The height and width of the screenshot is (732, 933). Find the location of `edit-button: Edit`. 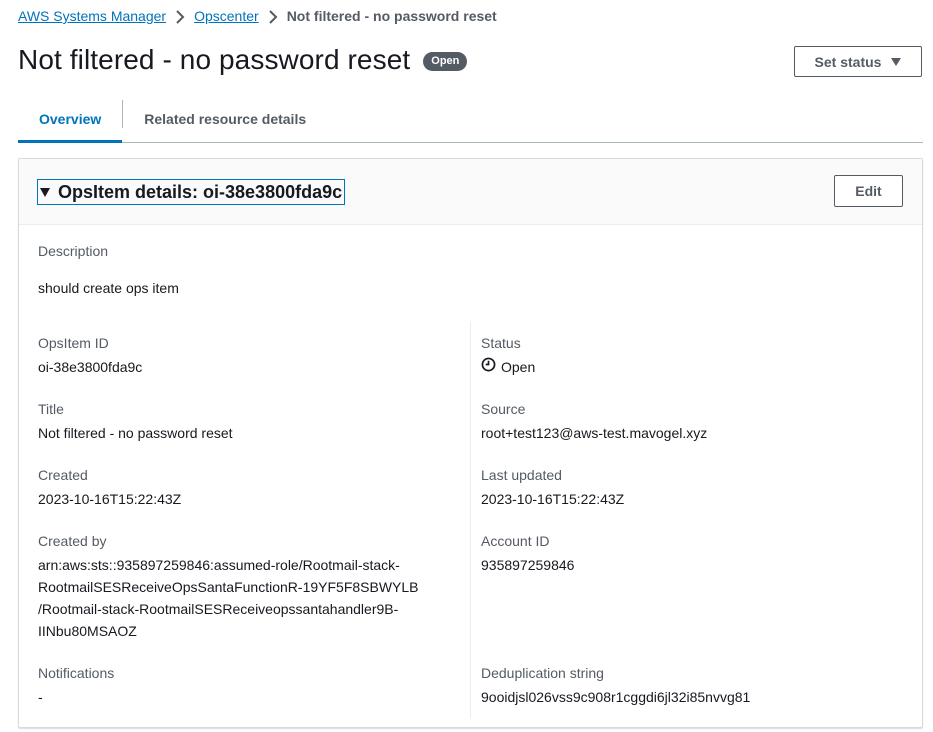

edit-button: Edit is located at coordinates (868, 191).